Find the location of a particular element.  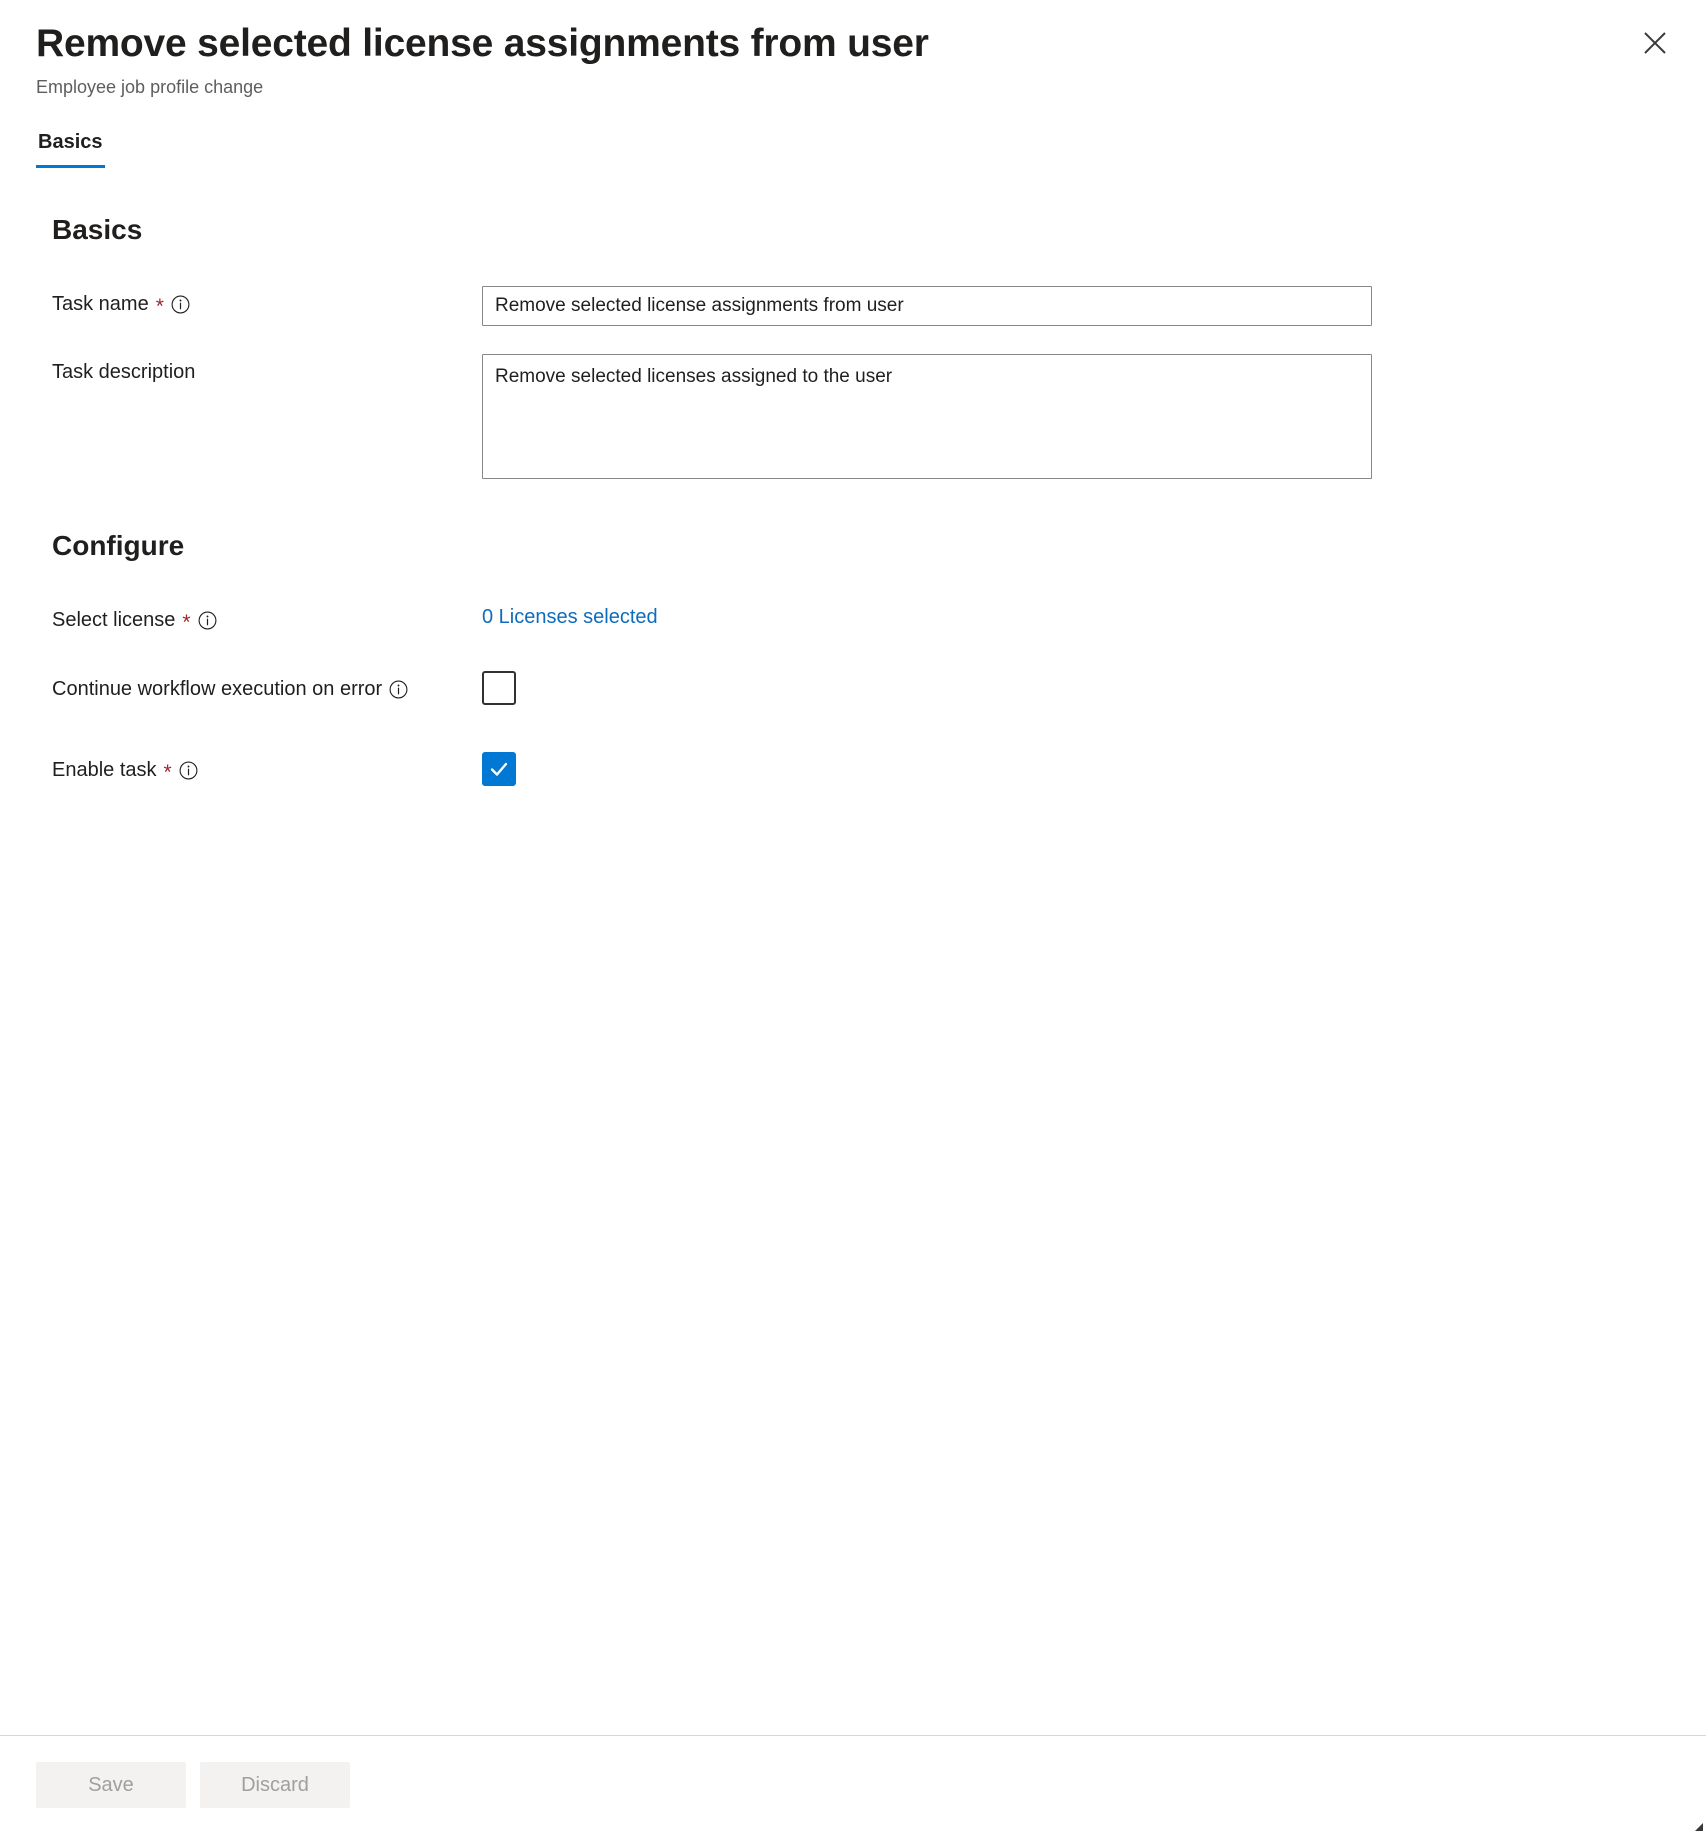

resize-grip is located at coordinates (1697, 1825).